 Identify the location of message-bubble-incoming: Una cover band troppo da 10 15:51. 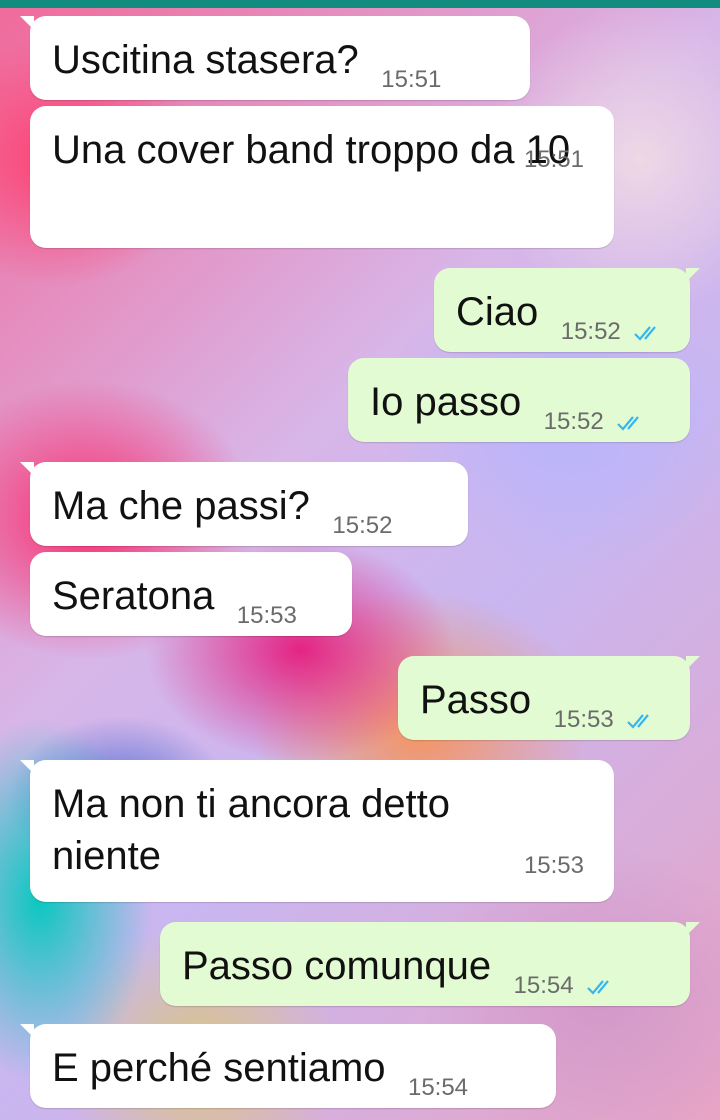
(322, 177).